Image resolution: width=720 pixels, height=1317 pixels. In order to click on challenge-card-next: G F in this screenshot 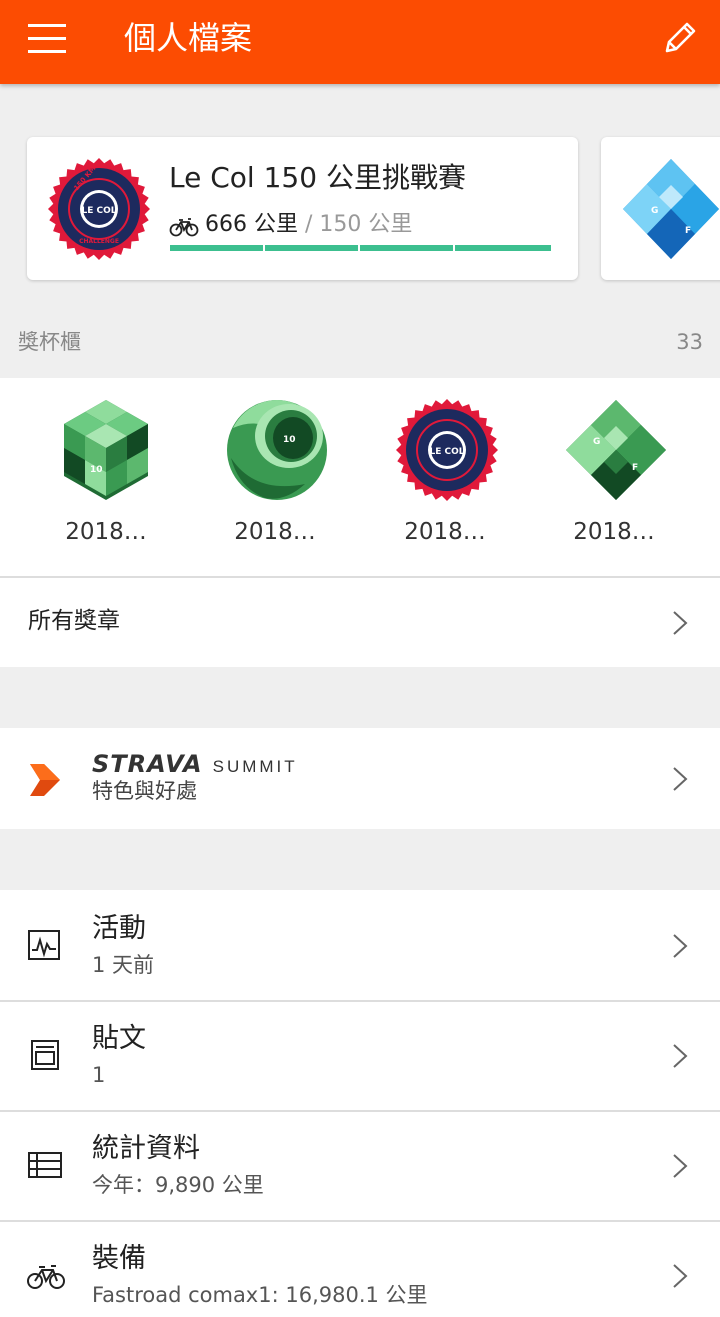, I will do `click(660, 208)`.